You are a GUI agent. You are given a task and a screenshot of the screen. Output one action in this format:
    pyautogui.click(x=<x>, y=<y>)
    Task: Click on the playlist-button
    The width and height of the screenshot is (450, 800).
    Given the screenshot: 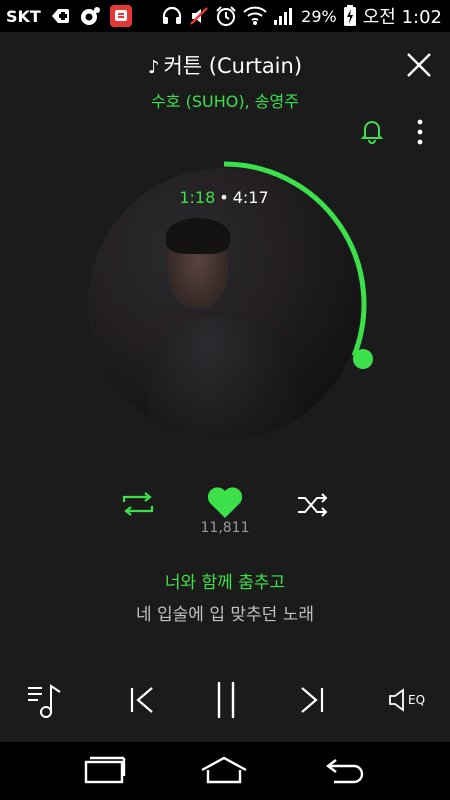 What is the action you would take?
    pyautogui.click(x=46, y=700)
    